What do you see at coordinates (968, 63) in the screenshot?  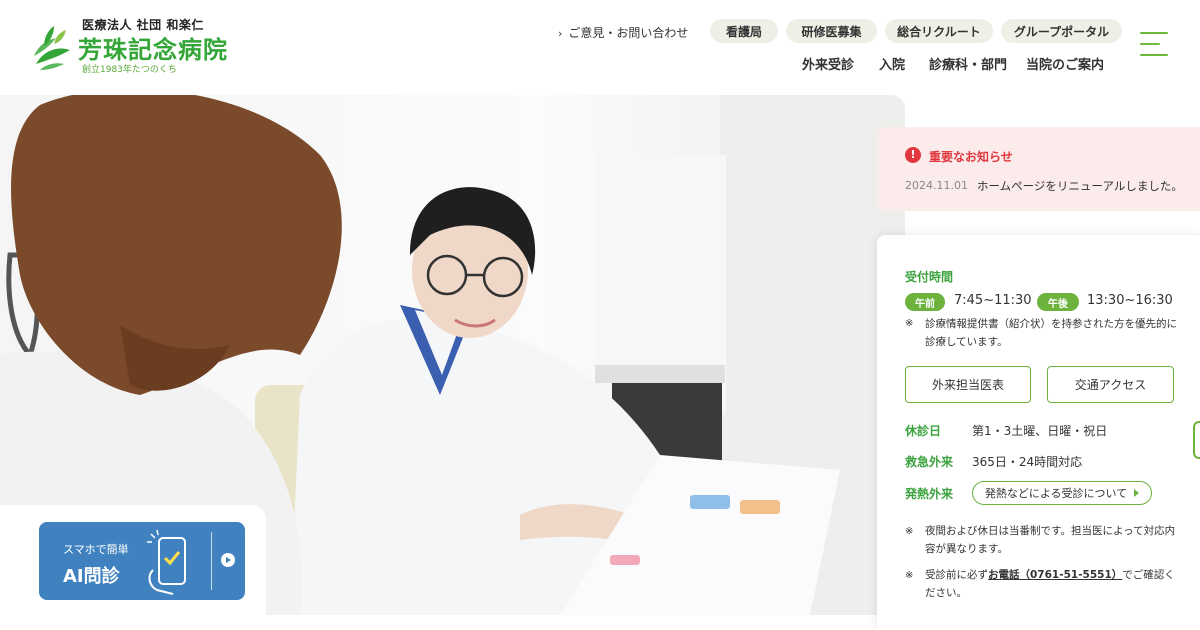 I see `nav-departments: 診療科・部門` at bounding box center [968, 63].